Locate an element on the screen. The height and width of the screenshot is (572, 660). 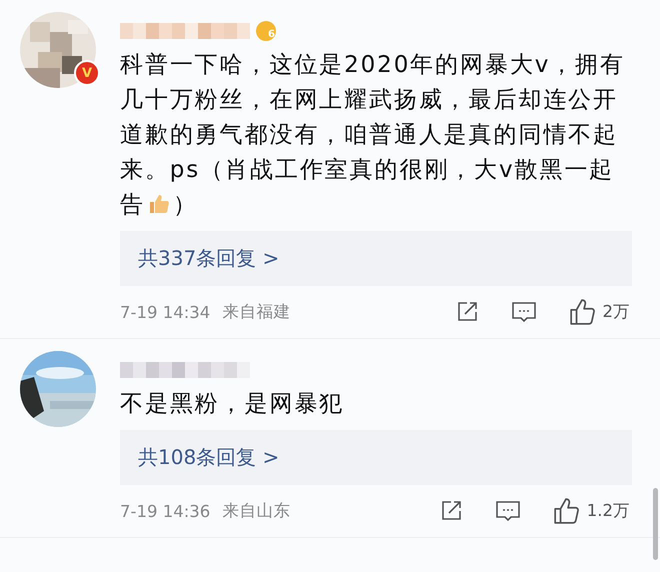
timestamp: 7-19 14:36 is located at coordinates (165, 511).